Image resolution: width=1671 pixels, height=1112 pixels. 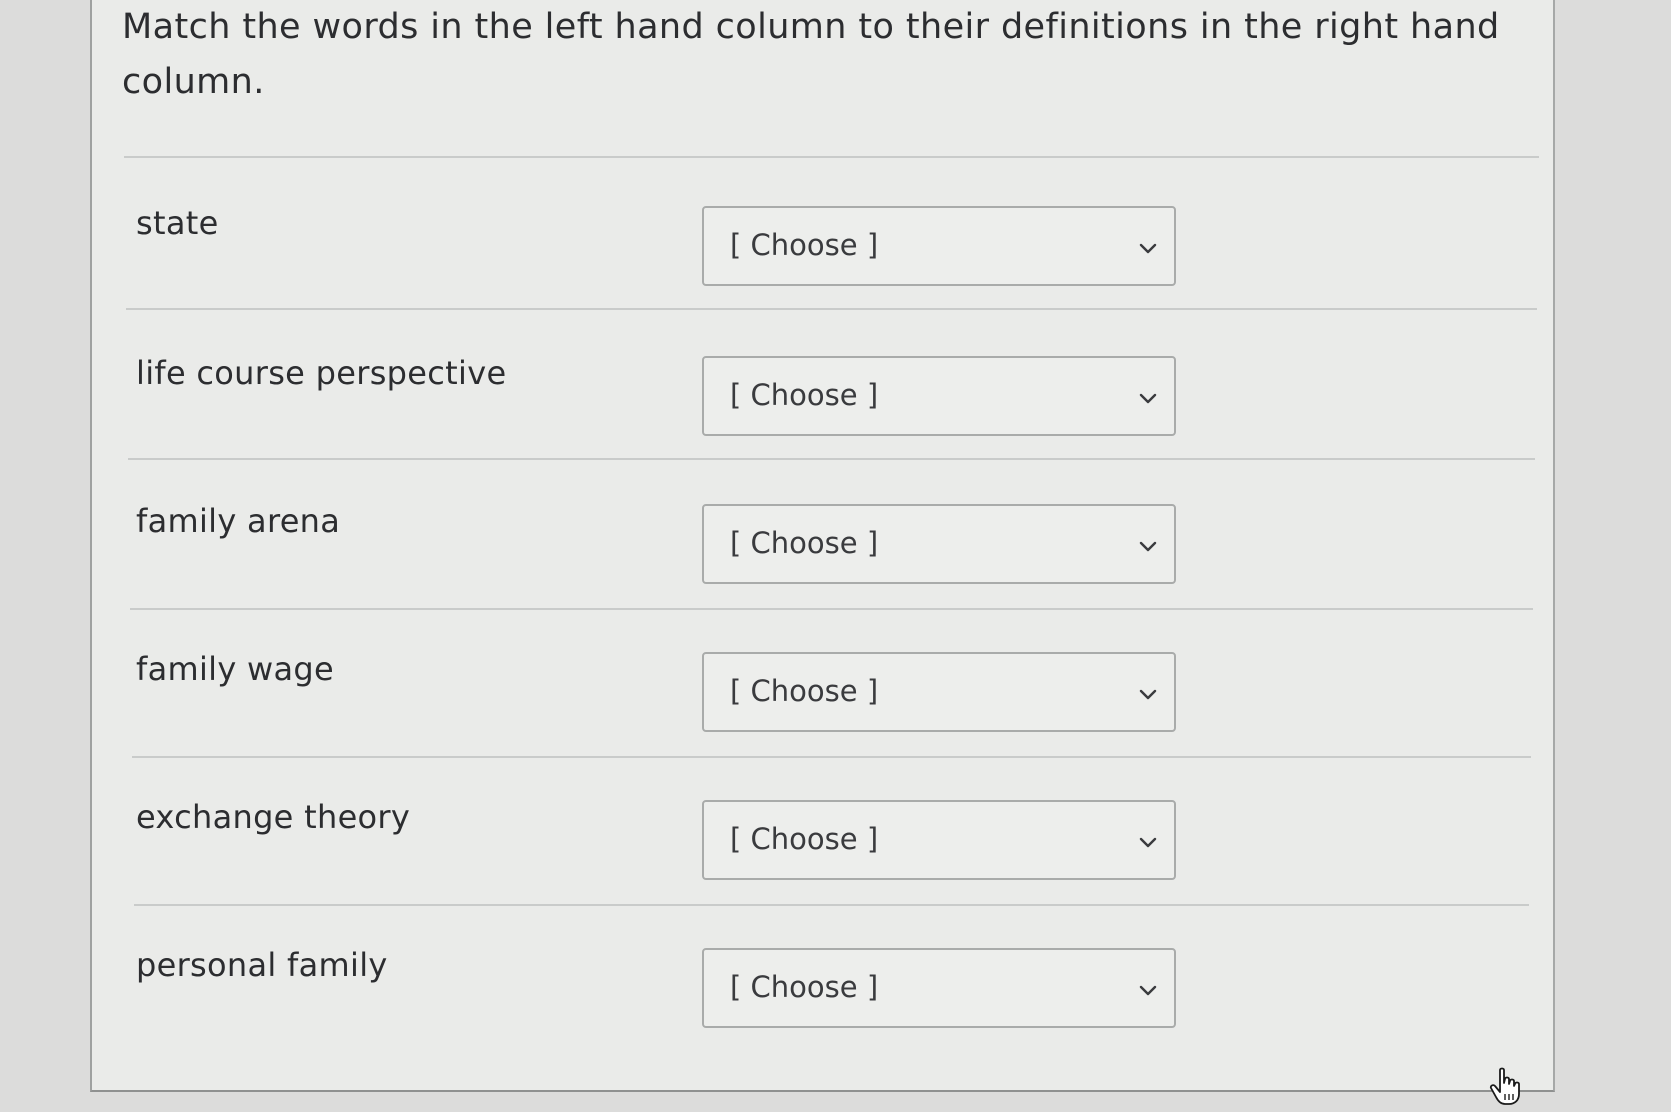 What do you see at coordinates (235, 669) in the screenshot?
I see `term-label: family wage` at bounding box center [235, 669].